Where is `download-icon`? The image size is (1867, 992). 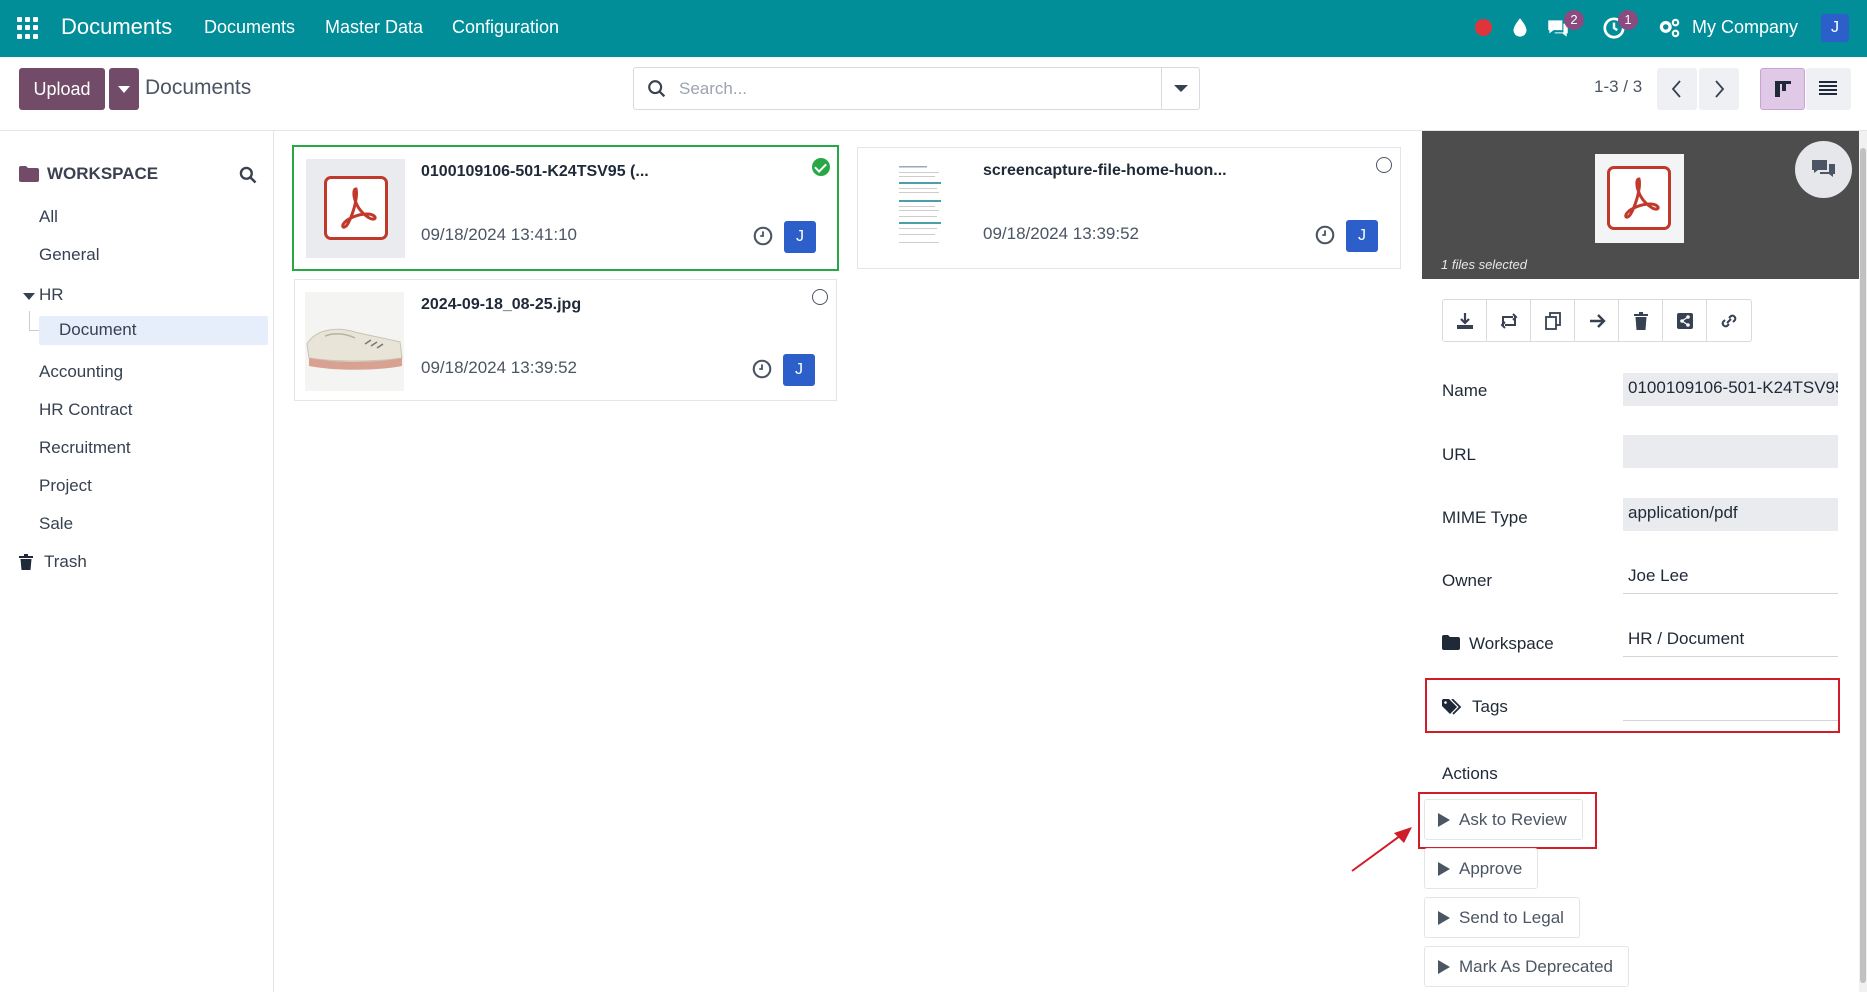 download-icon is located at coordinates (1464, 320).